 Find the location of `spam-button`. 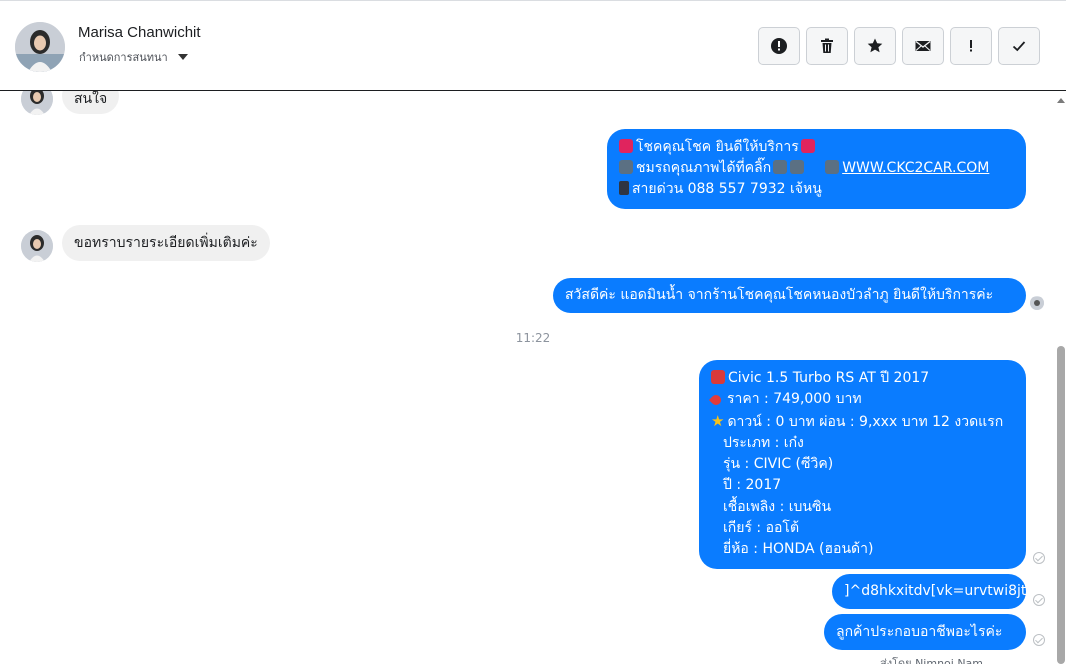

spam-button is located at coordinates (971, 46).